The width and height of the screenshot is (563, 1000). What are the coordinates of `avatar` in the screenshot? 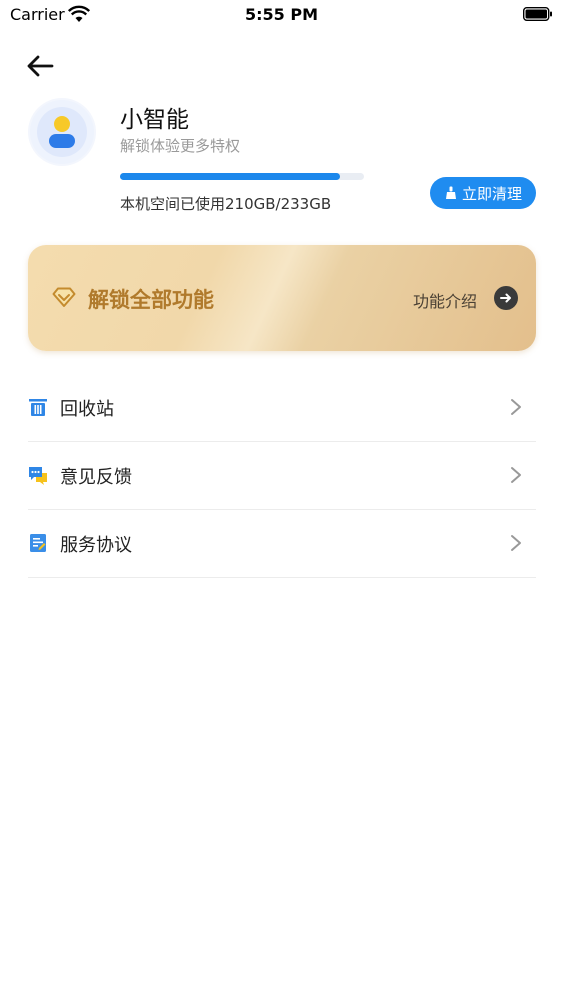 It's located at (62, 132).